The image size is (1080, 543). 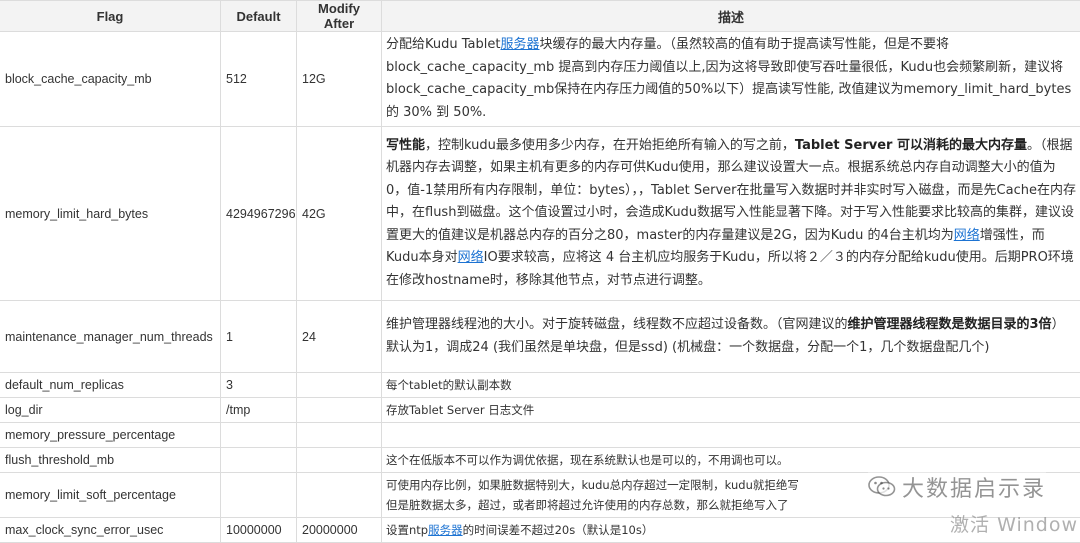 I want to click on watermark-text: 大数据启示录, so click(x=974, y=487).